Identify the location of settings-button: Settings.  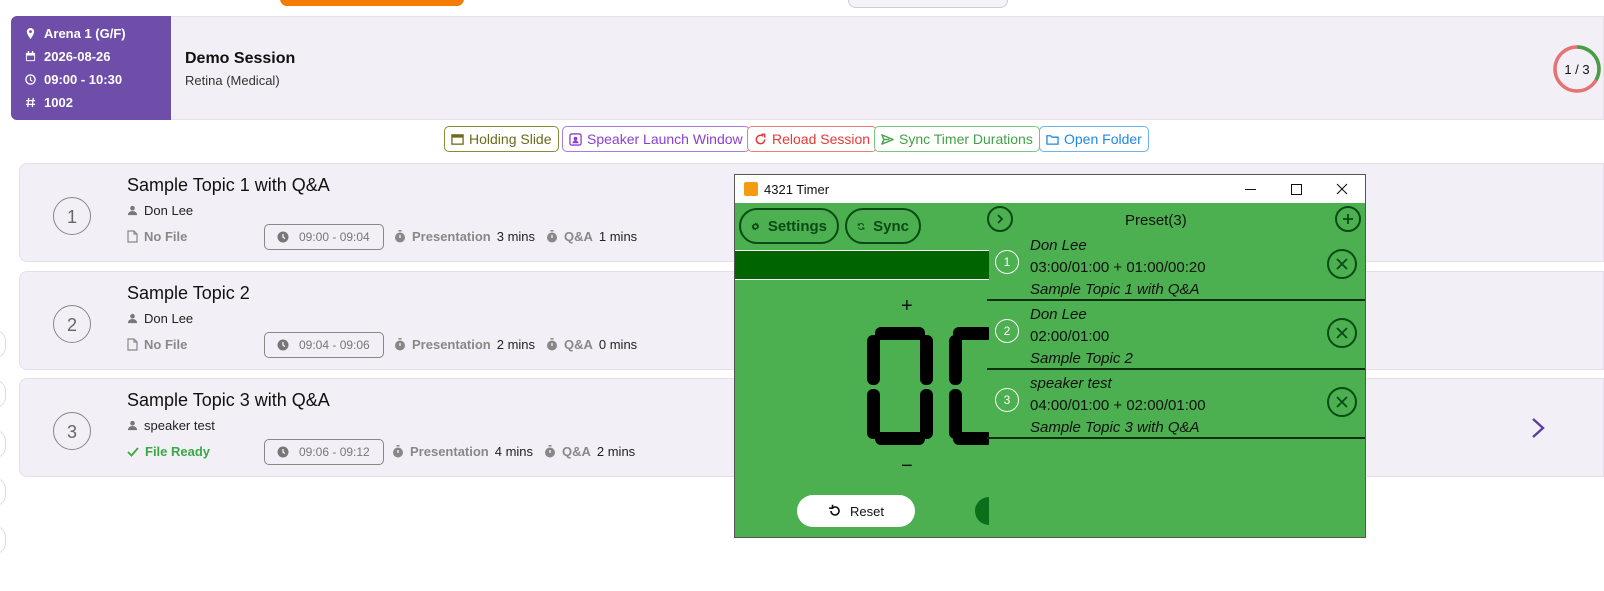
(789, 226).